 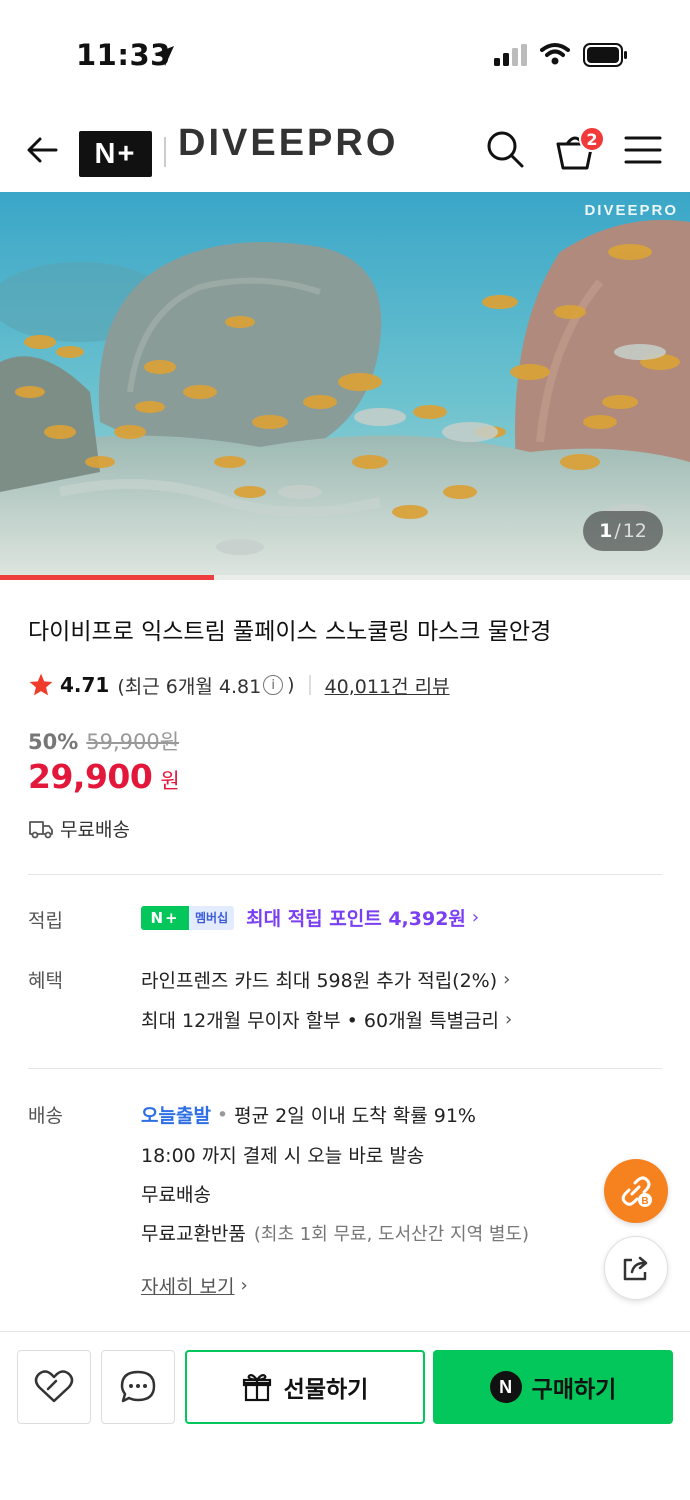 What do you see at coordinates (193, 1234) in the screenshot?
I see `free-exchange-text: 무료교환반품` at bounding box center [193, 1234].